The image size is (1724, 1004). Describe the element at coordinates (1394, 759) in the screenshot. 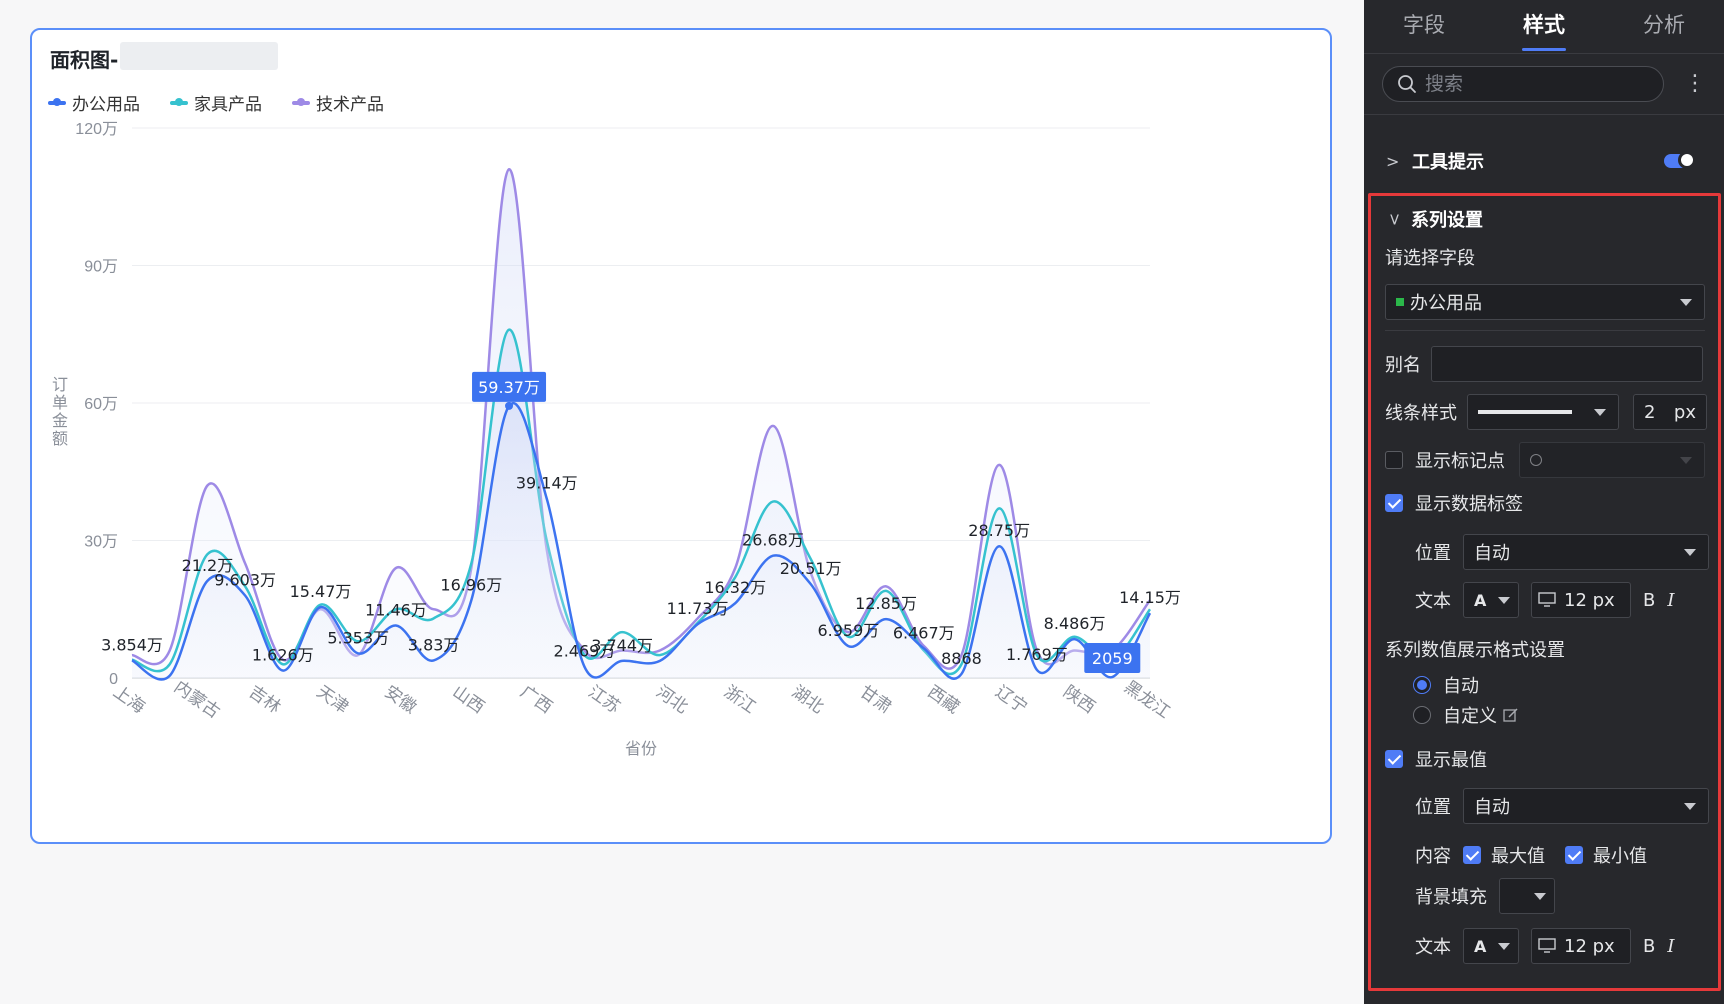

I see `show-extreme-checkbox` at that location.